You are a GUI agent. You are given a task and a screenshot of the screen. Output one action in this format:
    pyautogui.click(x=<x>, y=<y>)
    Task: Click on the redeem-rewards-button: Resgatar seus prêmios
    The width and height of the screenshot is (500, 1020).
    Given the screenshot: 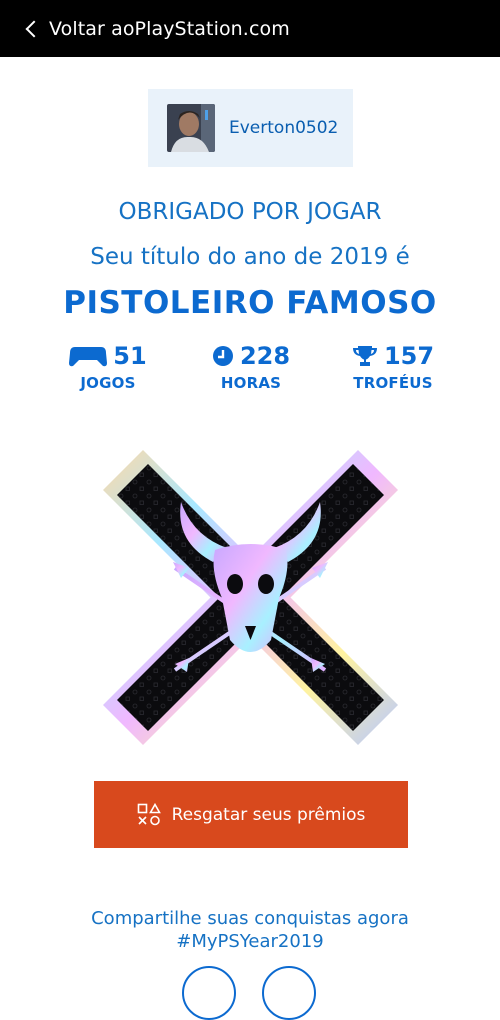 What is the action you would take?
    pyautogui.click(x=251, y=814)
    